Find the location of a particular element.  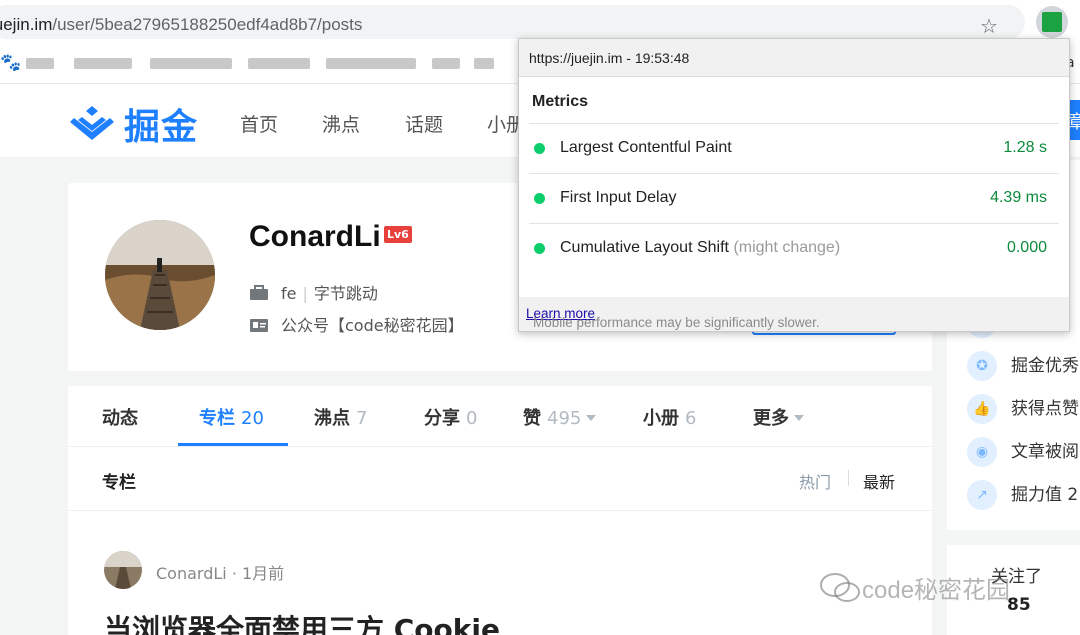

tab-shares: 分享 0 is located at coordinates (450, 417).